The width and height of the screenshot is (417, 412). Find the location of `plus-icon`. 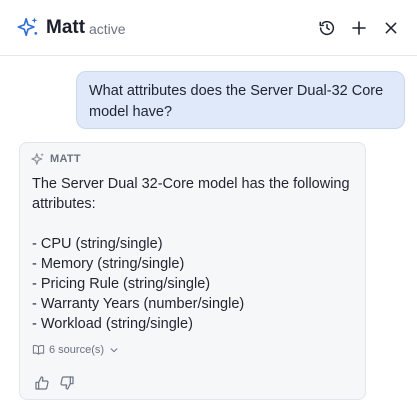

plus-icon is located at coordinates (359, 28).